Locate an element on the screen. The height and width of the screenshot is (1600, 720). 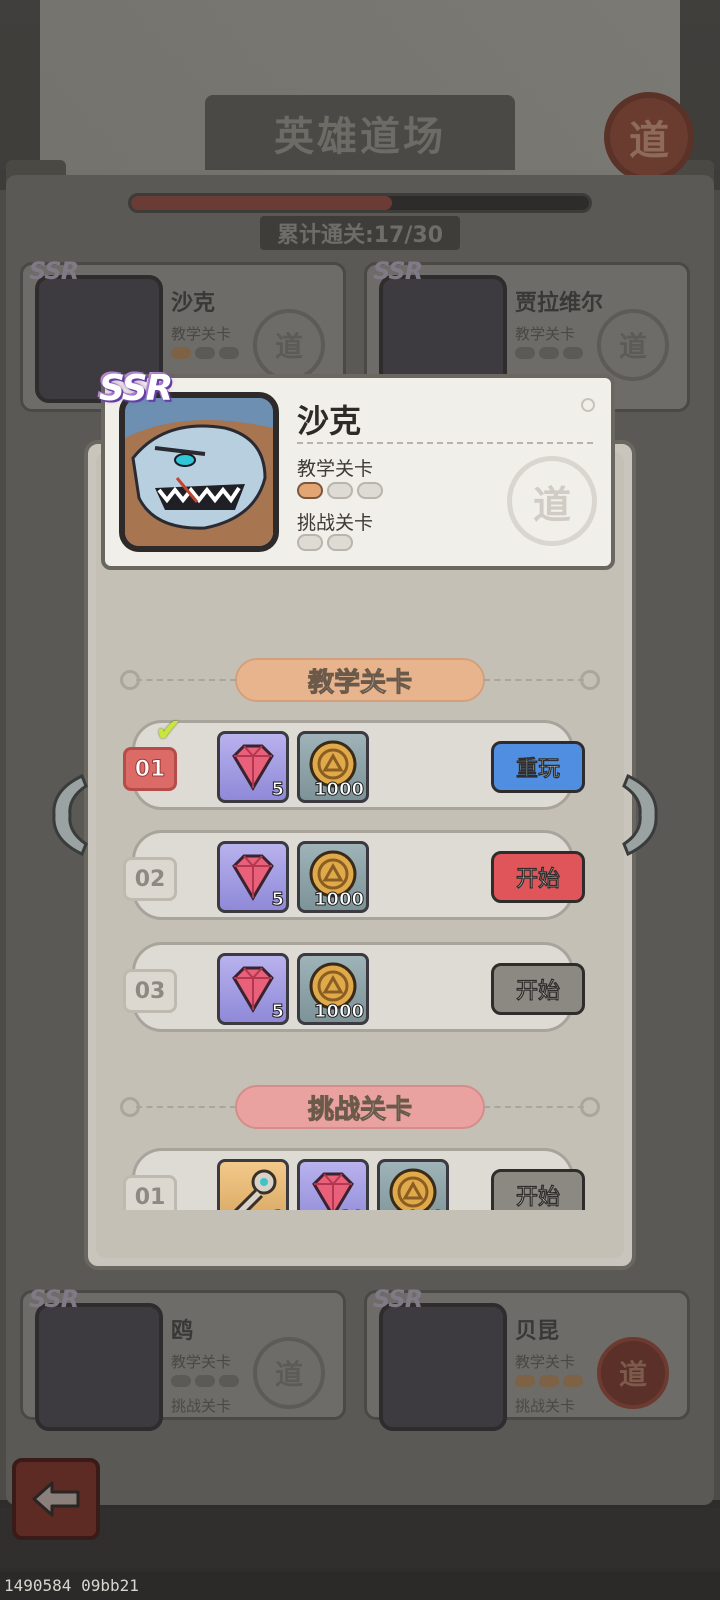
hero-name: 贾拉维尔 is located at coordinates (559, 303).